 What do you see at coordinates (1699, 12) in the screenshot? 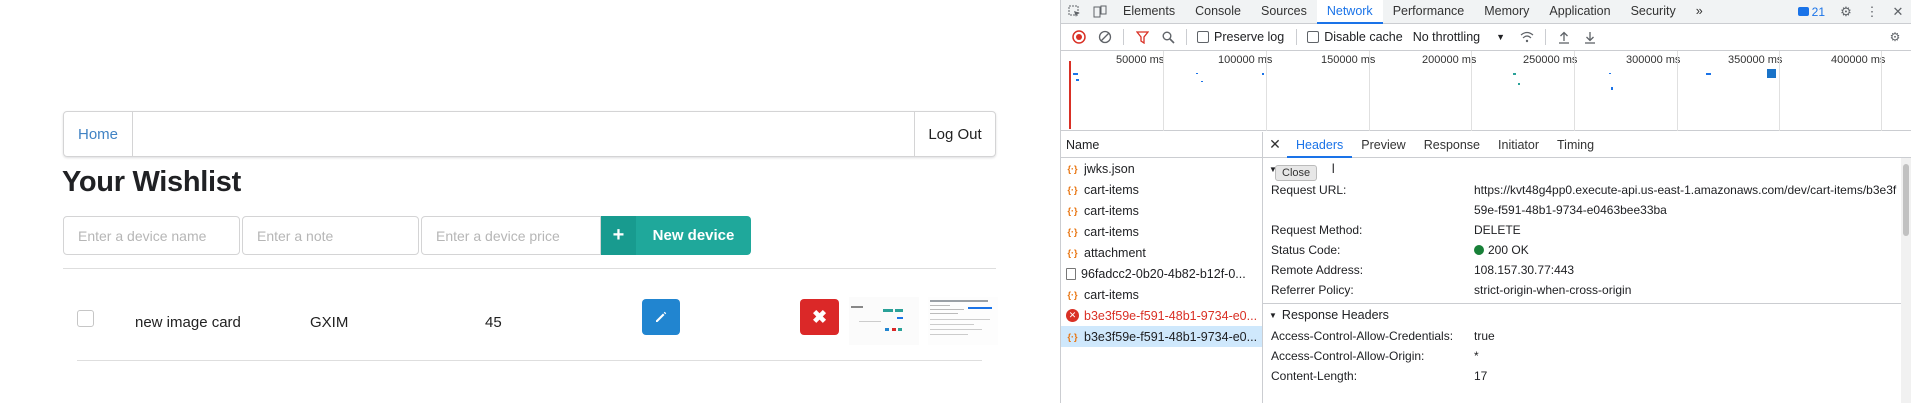
I see `more-tabs-button: »` at bounding box center [1699, 12].